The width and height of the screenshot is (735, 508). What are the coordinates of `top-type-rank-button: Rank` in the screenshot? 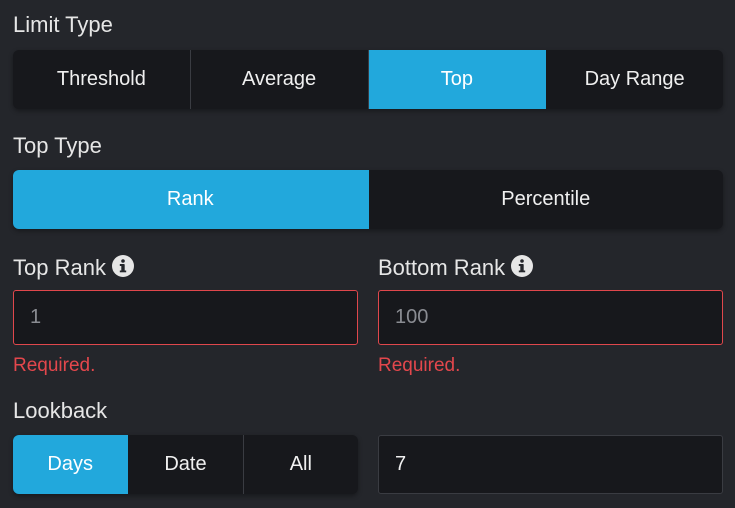 It's located at (191, 199).